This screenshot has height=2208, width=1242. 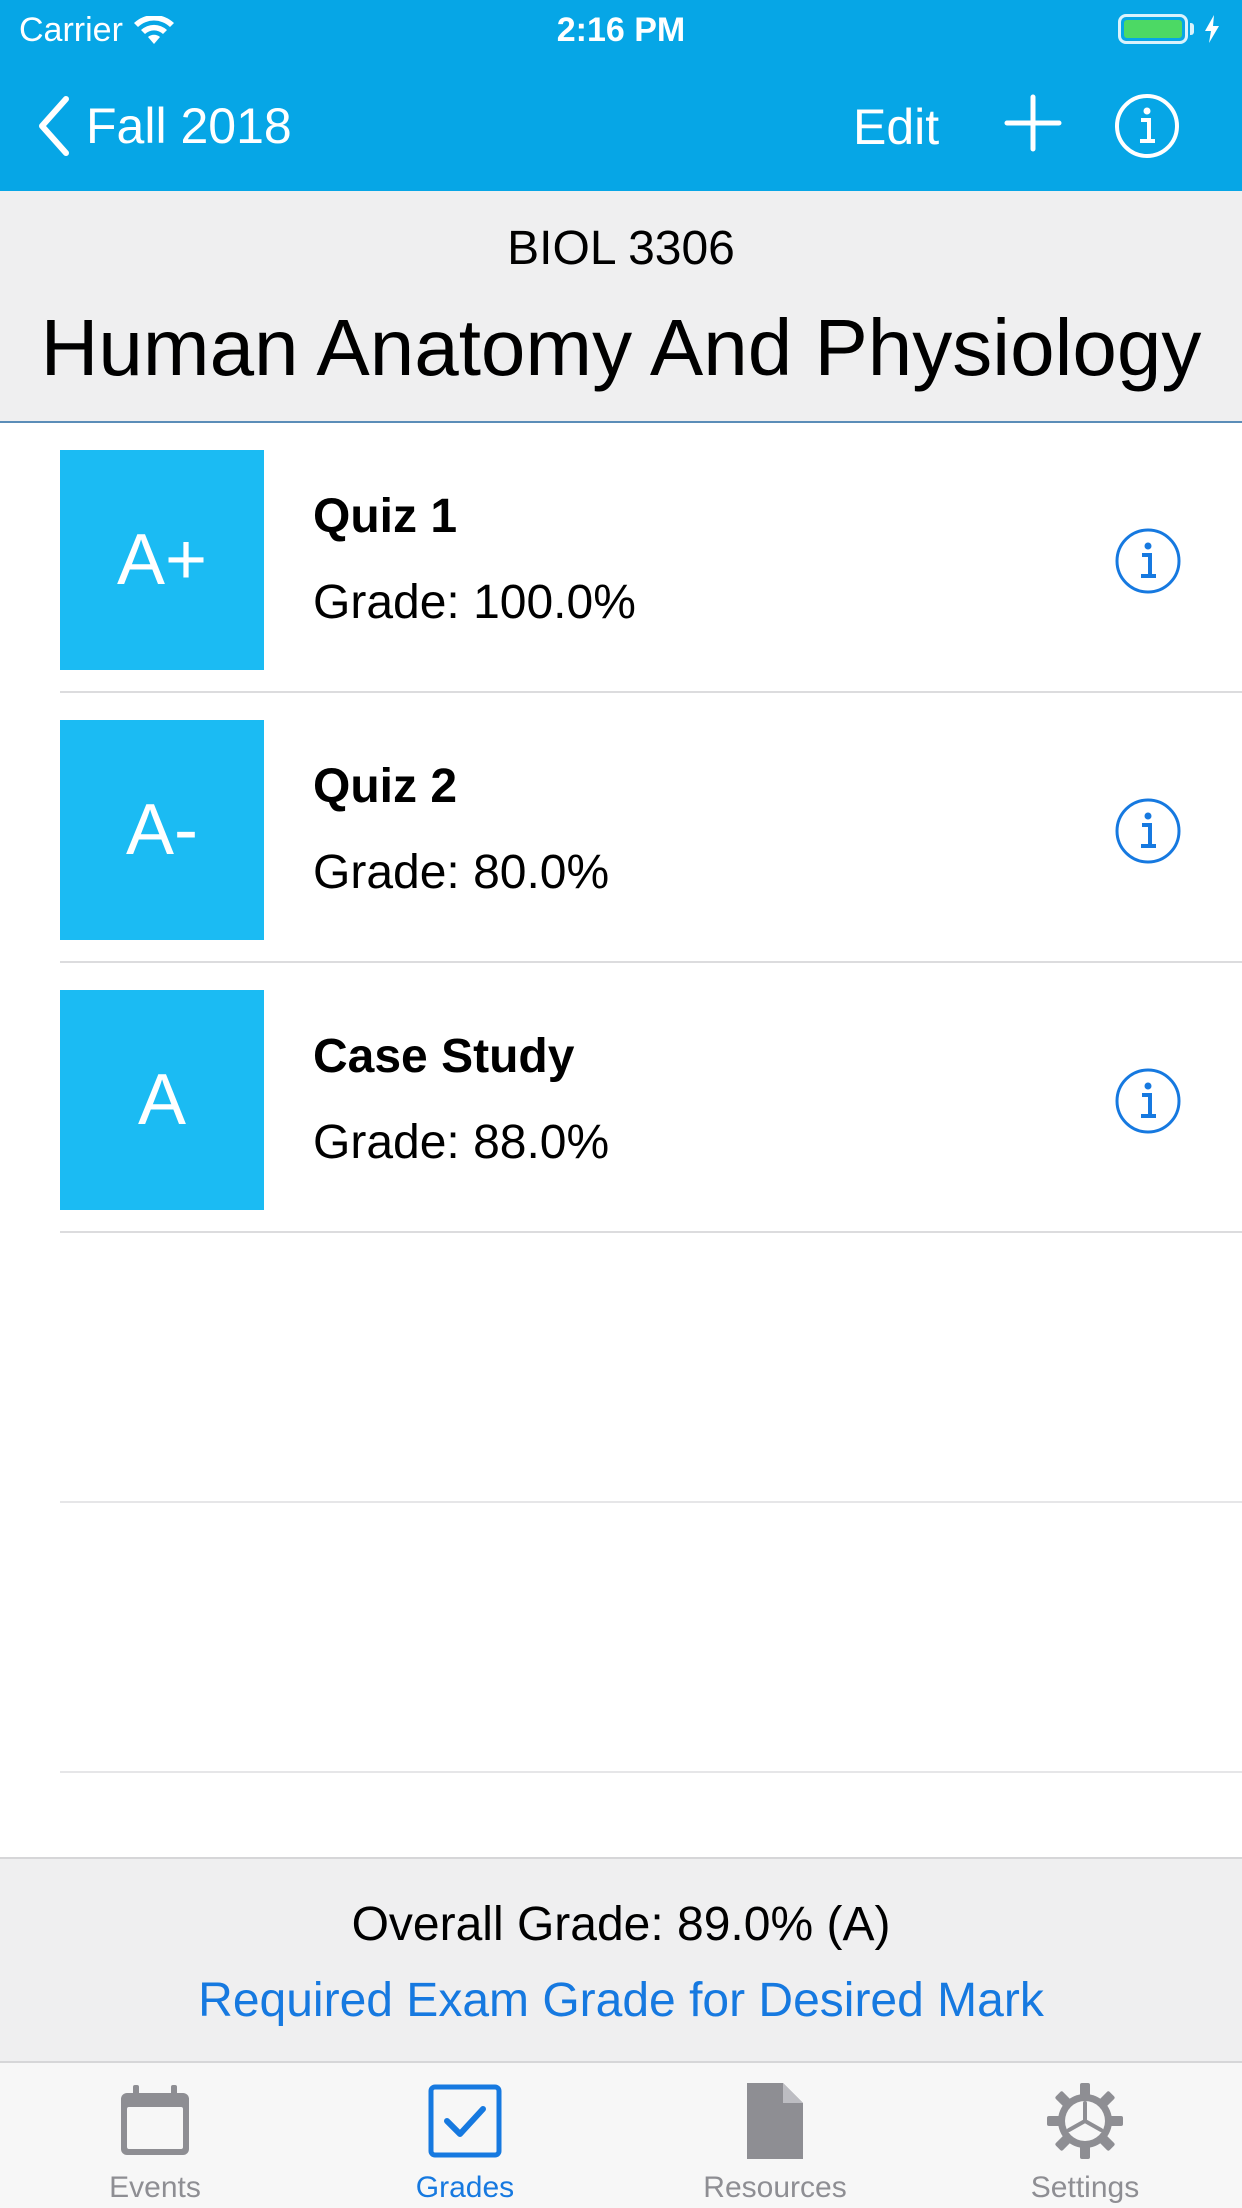 What do you see at coordinates (385, 516) in the screenshot?
I see `grade-item-title: Quiz 1` at bounding box center [385, 516].